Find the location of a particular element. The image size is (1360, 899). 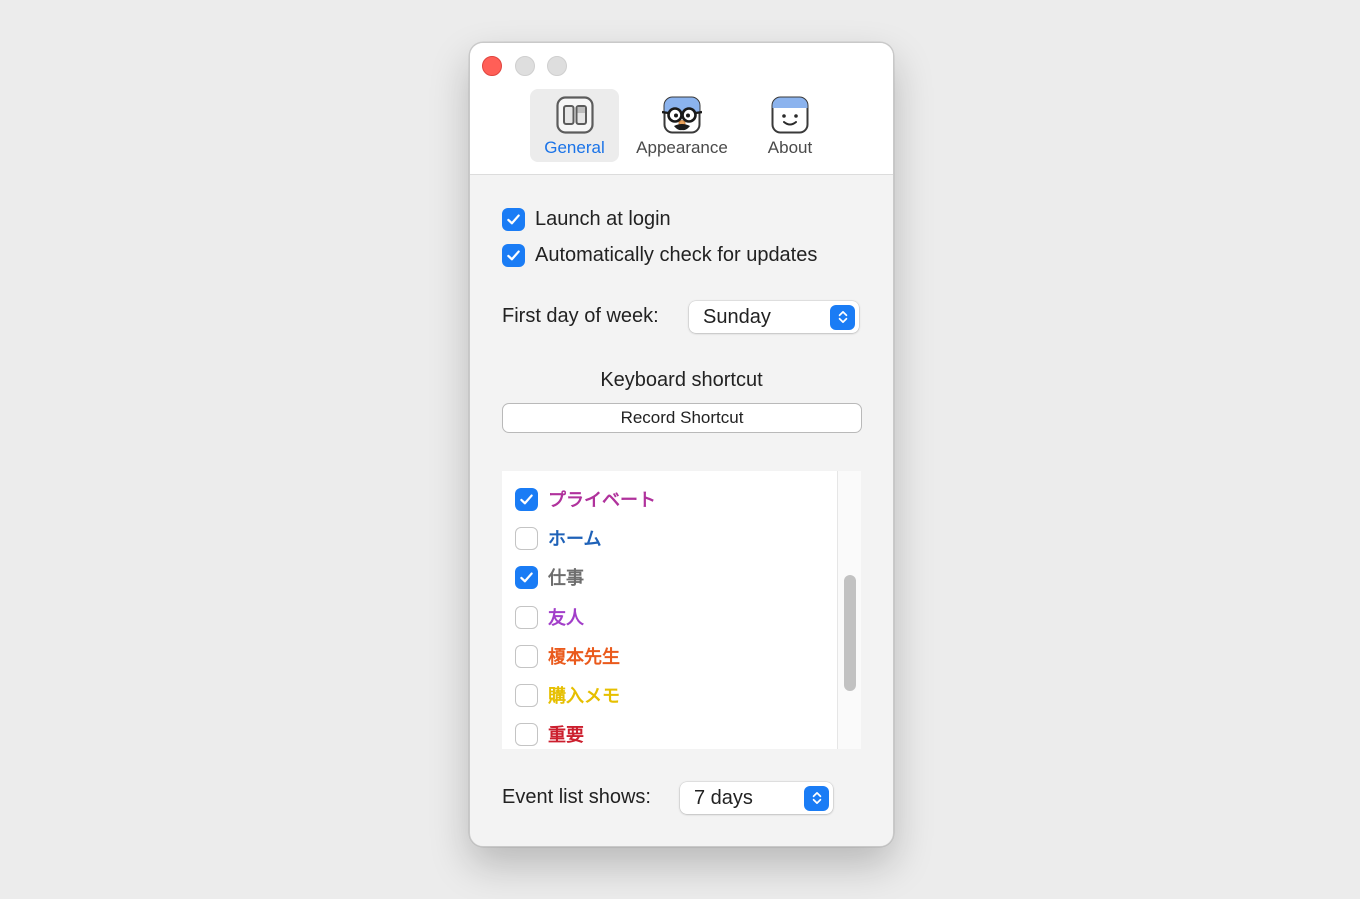

calendar-item-friends: 友人 is located at coordinates (549, 617).